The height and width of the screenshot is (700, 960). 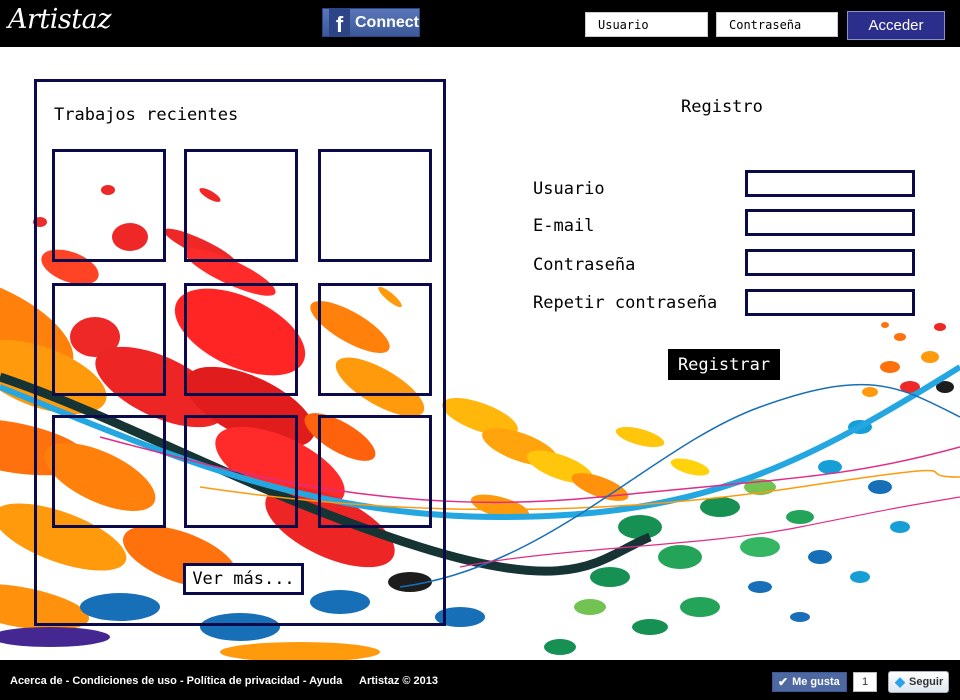 I want to click on footer-link-help: Ayuda, so click(x=325, y=681).